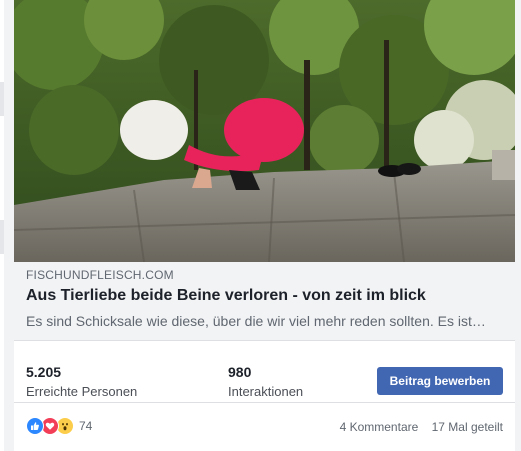 This screenshot has width=521, height=451. What do you see at coordinates (264, 402) in the screenshot?
I see `divider` at bounding box center [264, 402].